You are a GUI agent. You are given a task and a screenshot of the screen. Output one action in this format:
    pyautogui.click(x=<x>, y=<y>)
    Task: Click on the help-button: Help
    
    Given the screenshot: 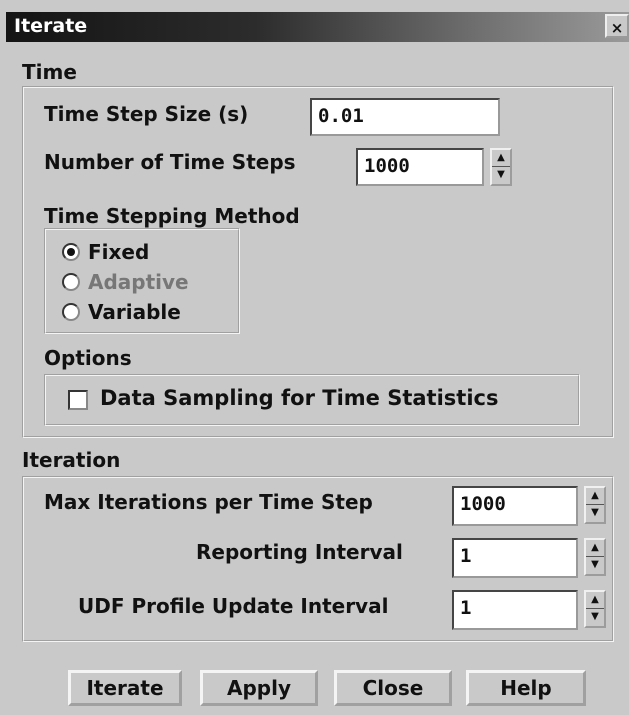 What is the action you would take?
    pyautogui.click(x=526, y=688)
    